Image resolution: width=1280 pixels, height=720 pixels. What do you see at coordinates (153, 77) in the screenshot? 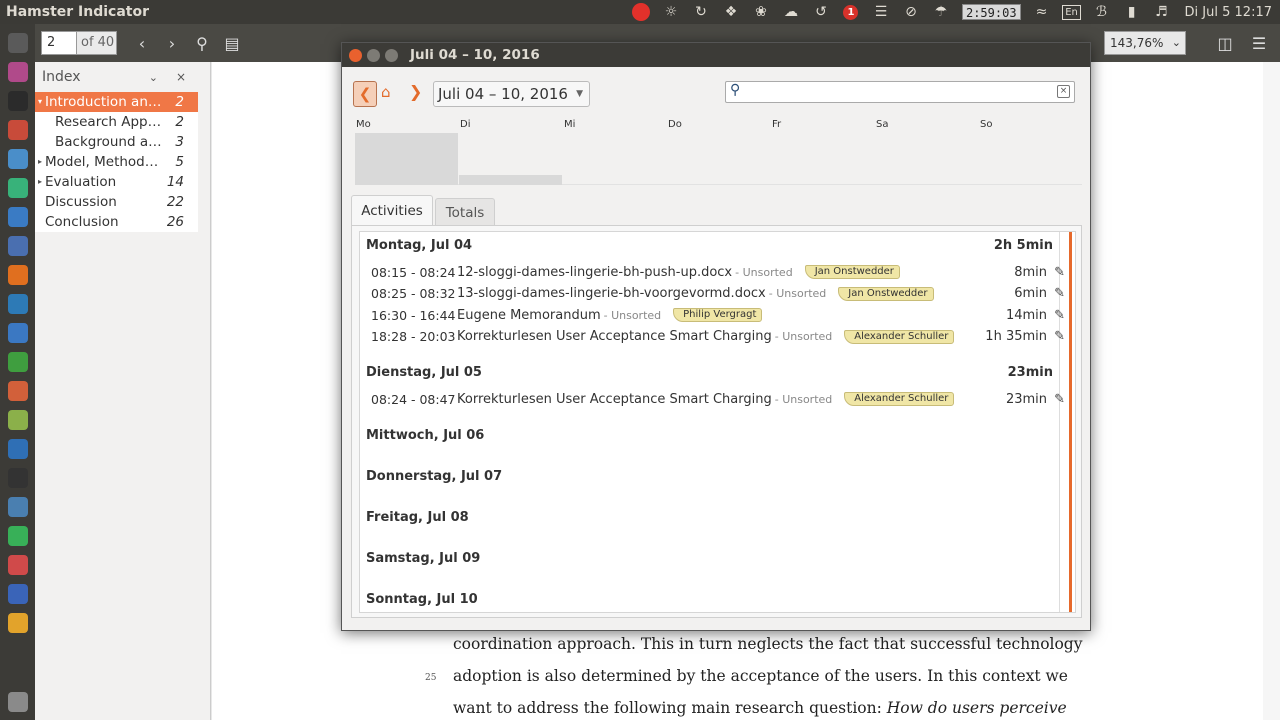
I see `chevron-down-icon: ⌄` at bounding box center [153, 77].